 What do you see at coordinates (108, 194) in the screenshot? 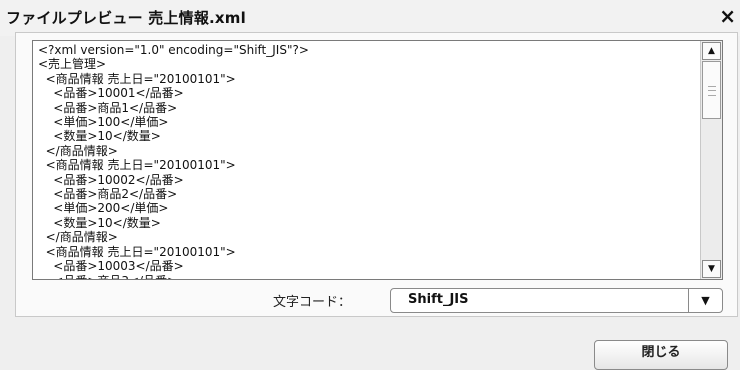
I see `xml-line: <品番>商品2</品番>` at bounding box center [108, 194].